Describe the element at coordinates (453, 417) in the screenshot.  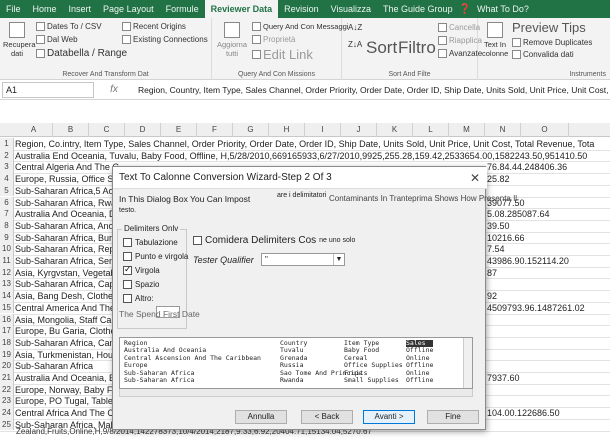
I see `finish-button: Fine` at that location.